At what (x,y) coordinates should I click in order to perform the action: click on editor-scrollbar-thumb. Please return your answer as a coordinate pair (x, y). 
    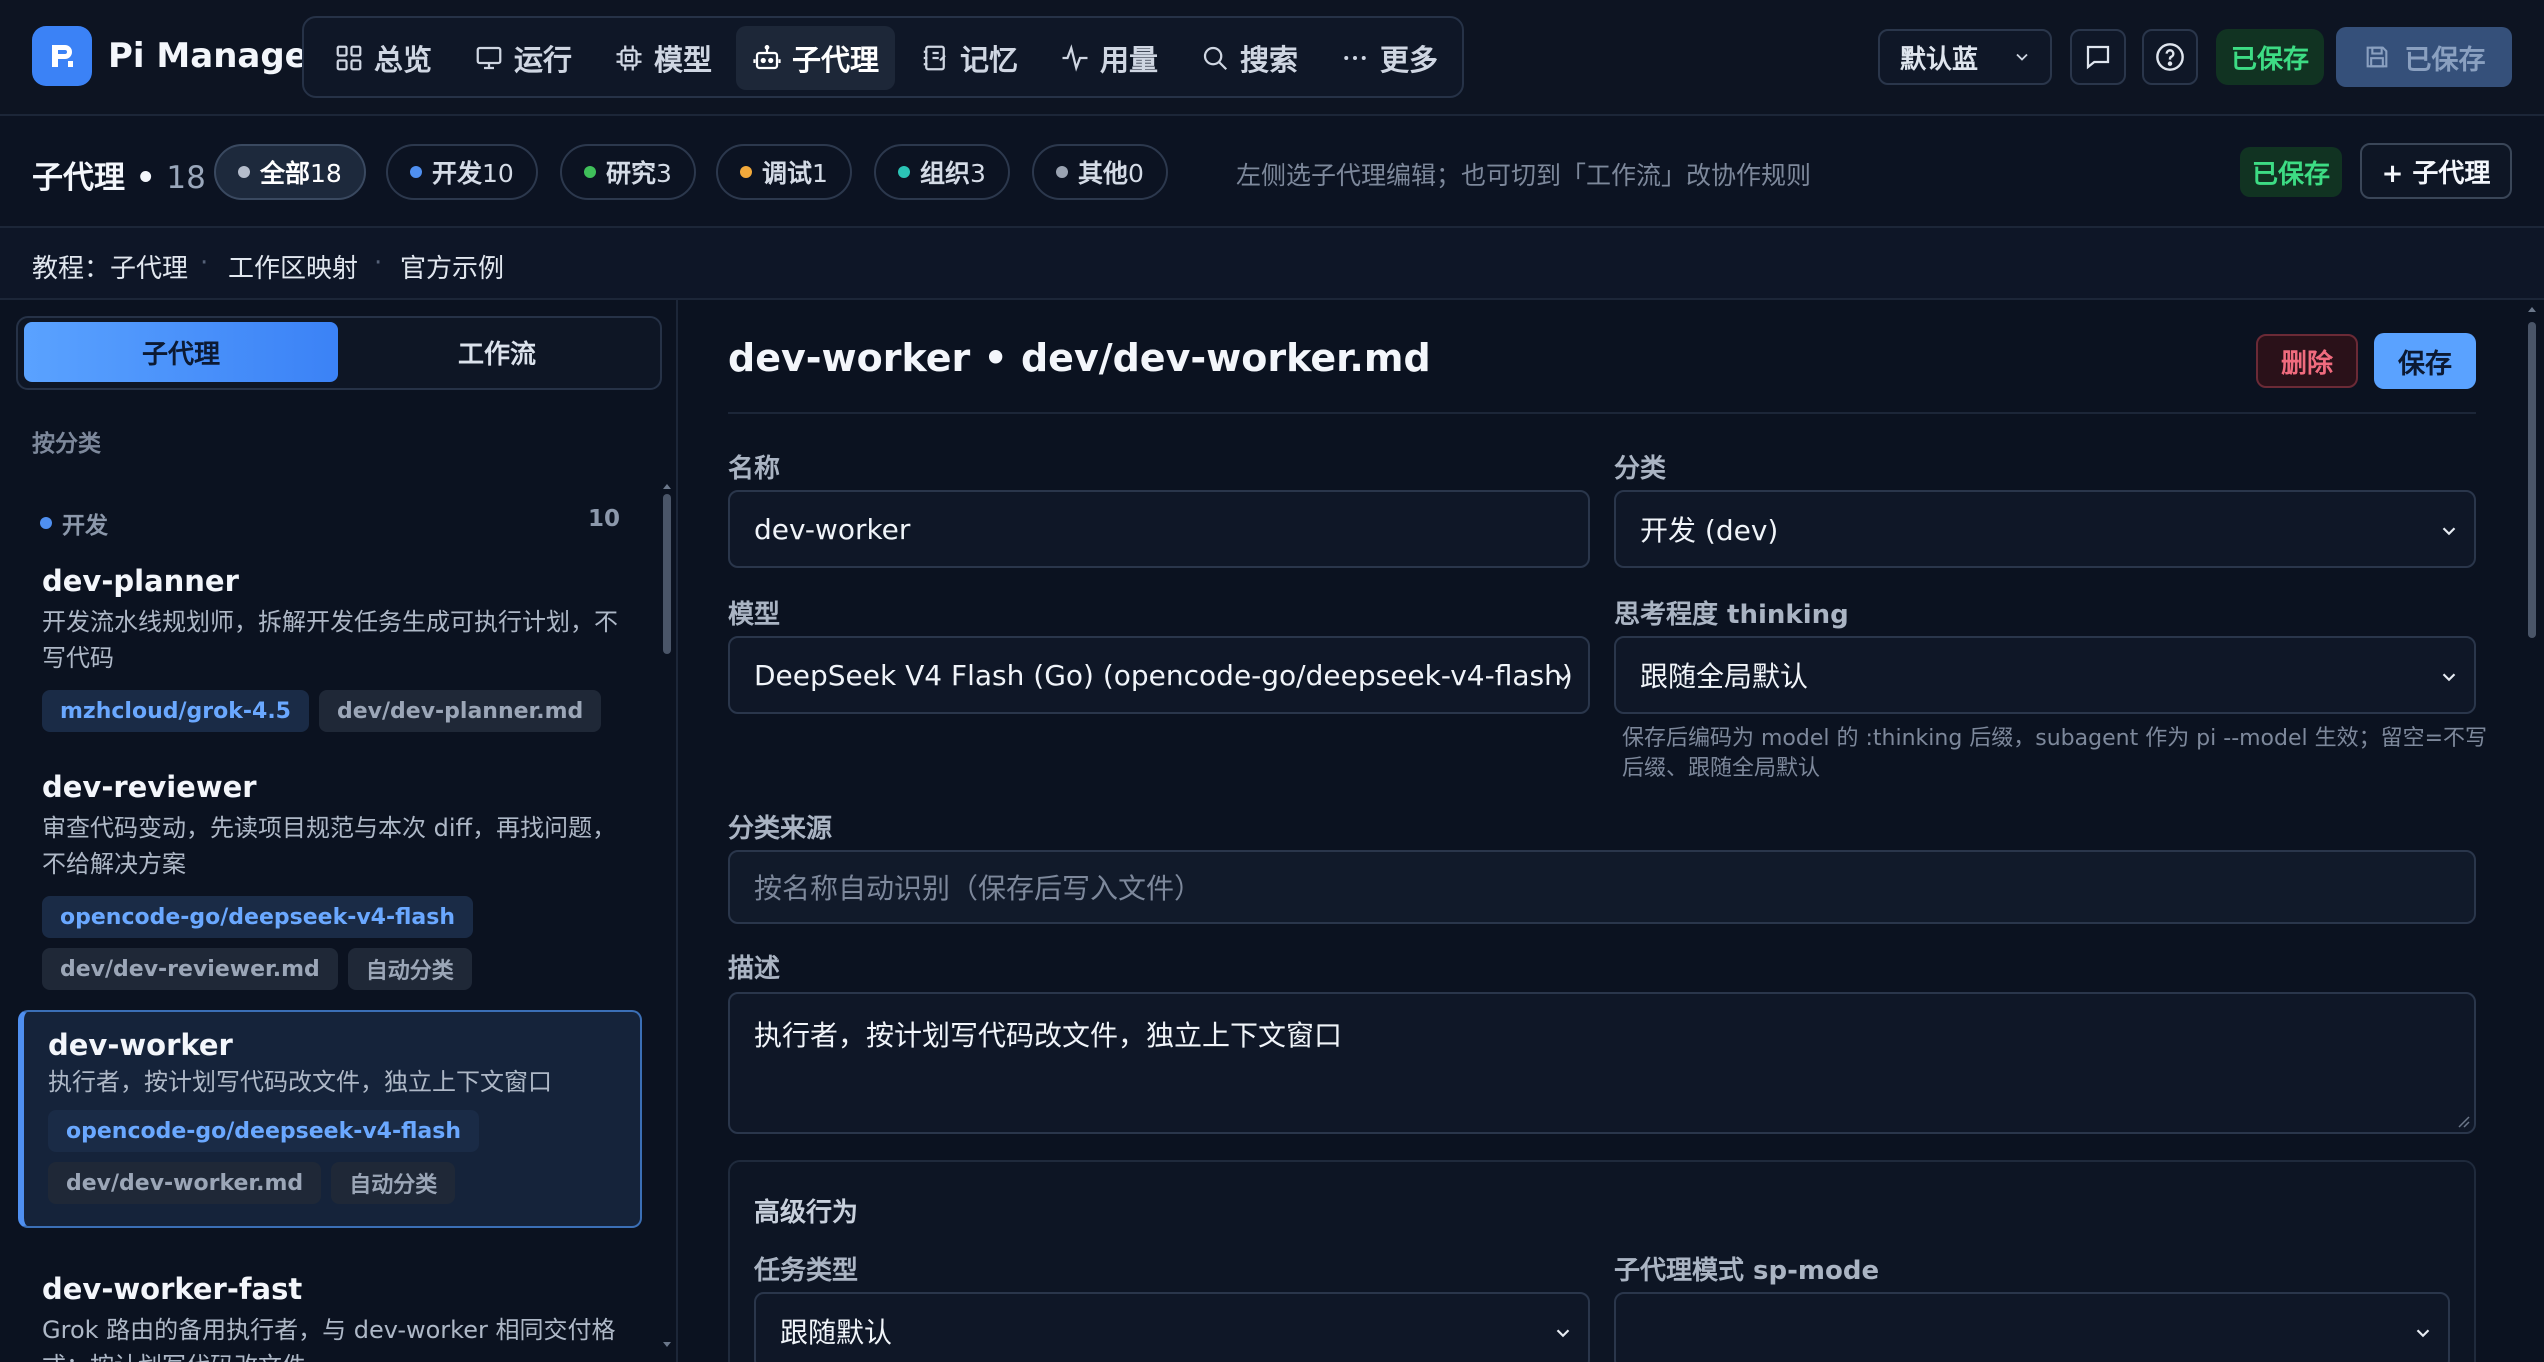
    Looking at the image, I should click on (2532, 480).